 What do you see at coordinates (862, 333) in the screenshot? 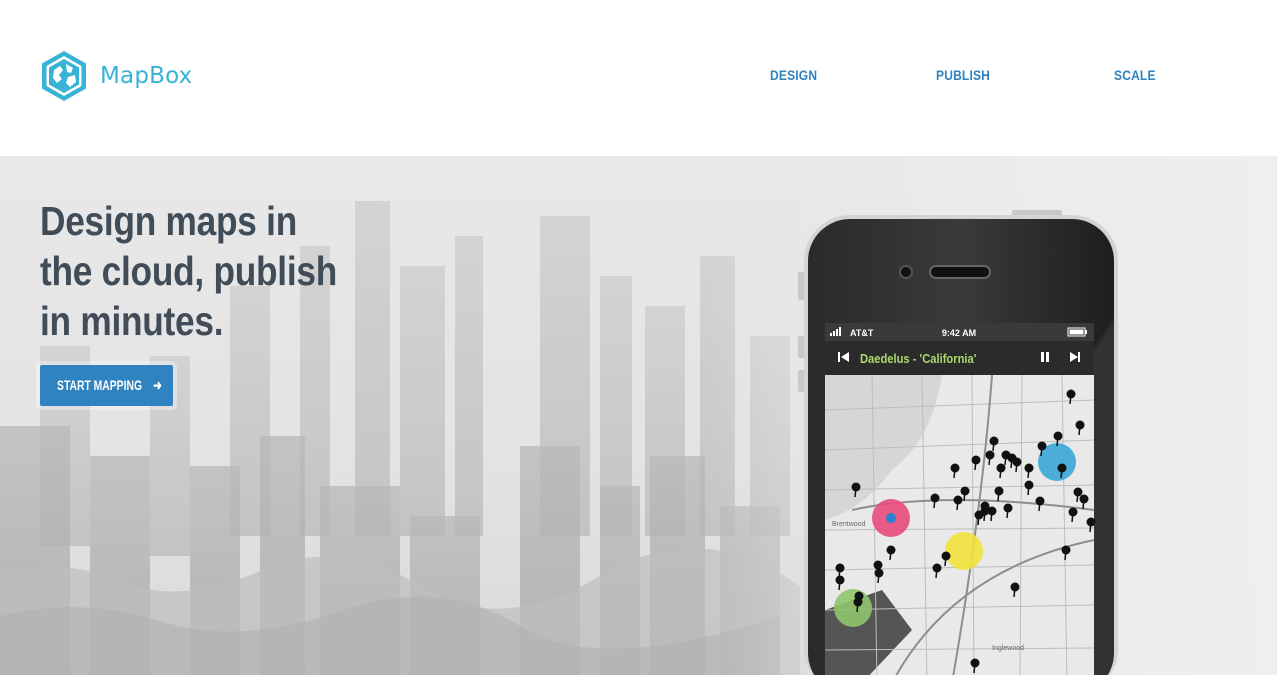
I see `carrier-label: AT&T` at bounding box center [862, 333].